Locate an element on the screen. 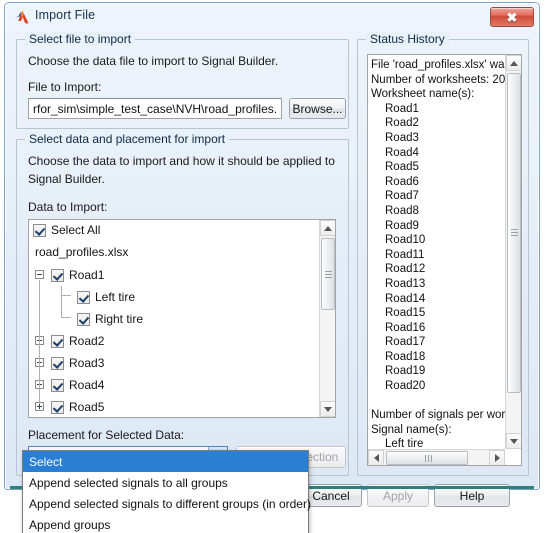  tree-row: Road5 is located at coordinates (174, 406).